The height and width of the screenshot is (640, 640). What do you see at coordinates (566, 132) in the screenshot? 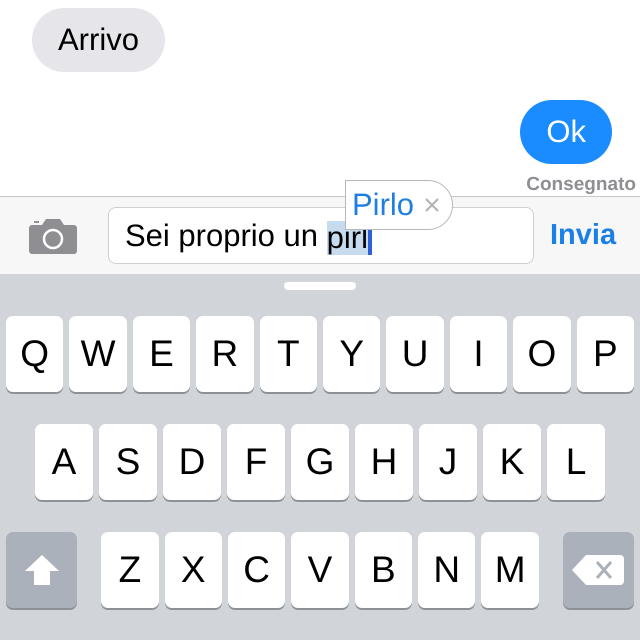
I see `sent-message-bubble: Ok` at bounding box center [566, 132].